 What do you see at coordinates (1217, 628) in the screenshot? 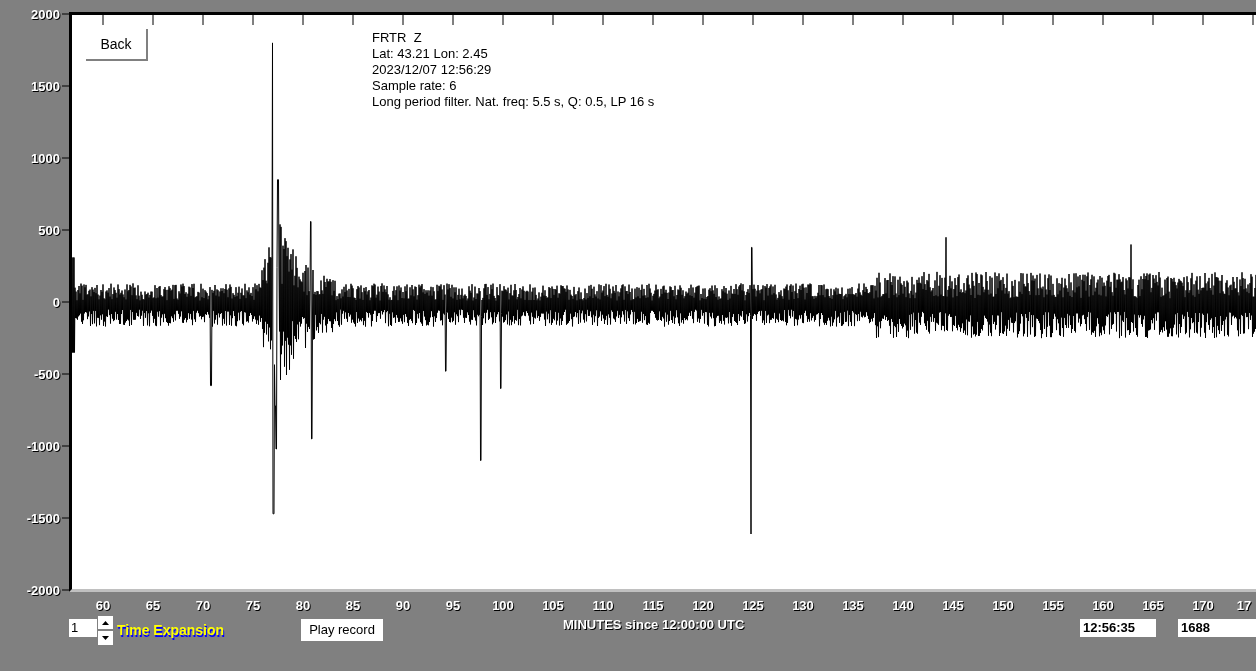
I see `count-field: 1688` at bounding box center [1217, 628].